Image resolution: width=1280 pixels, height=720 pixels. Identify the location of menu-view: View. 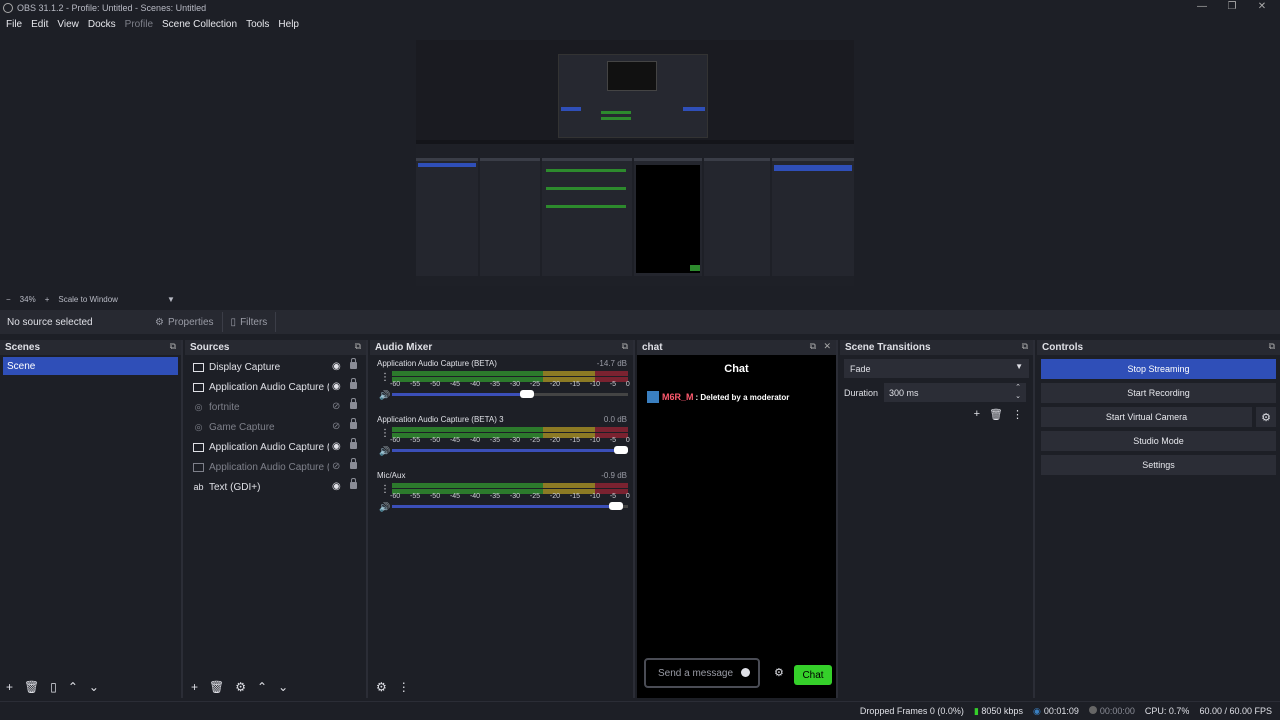
(68, 24).